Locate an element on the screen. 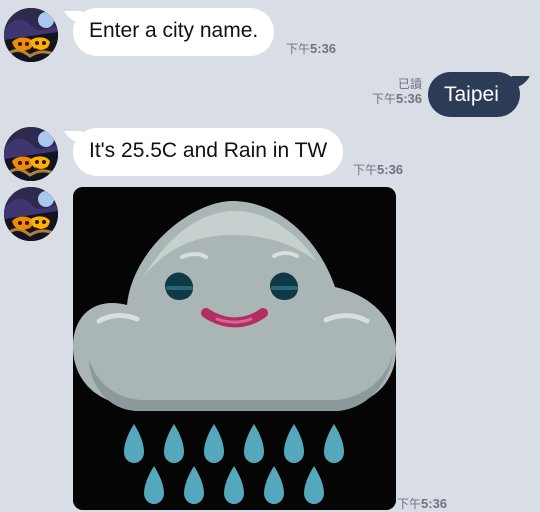 This screenshot has width=540, height=512. message-time-2: 已讀 下午5:36 is located at coordinates (397, 92).